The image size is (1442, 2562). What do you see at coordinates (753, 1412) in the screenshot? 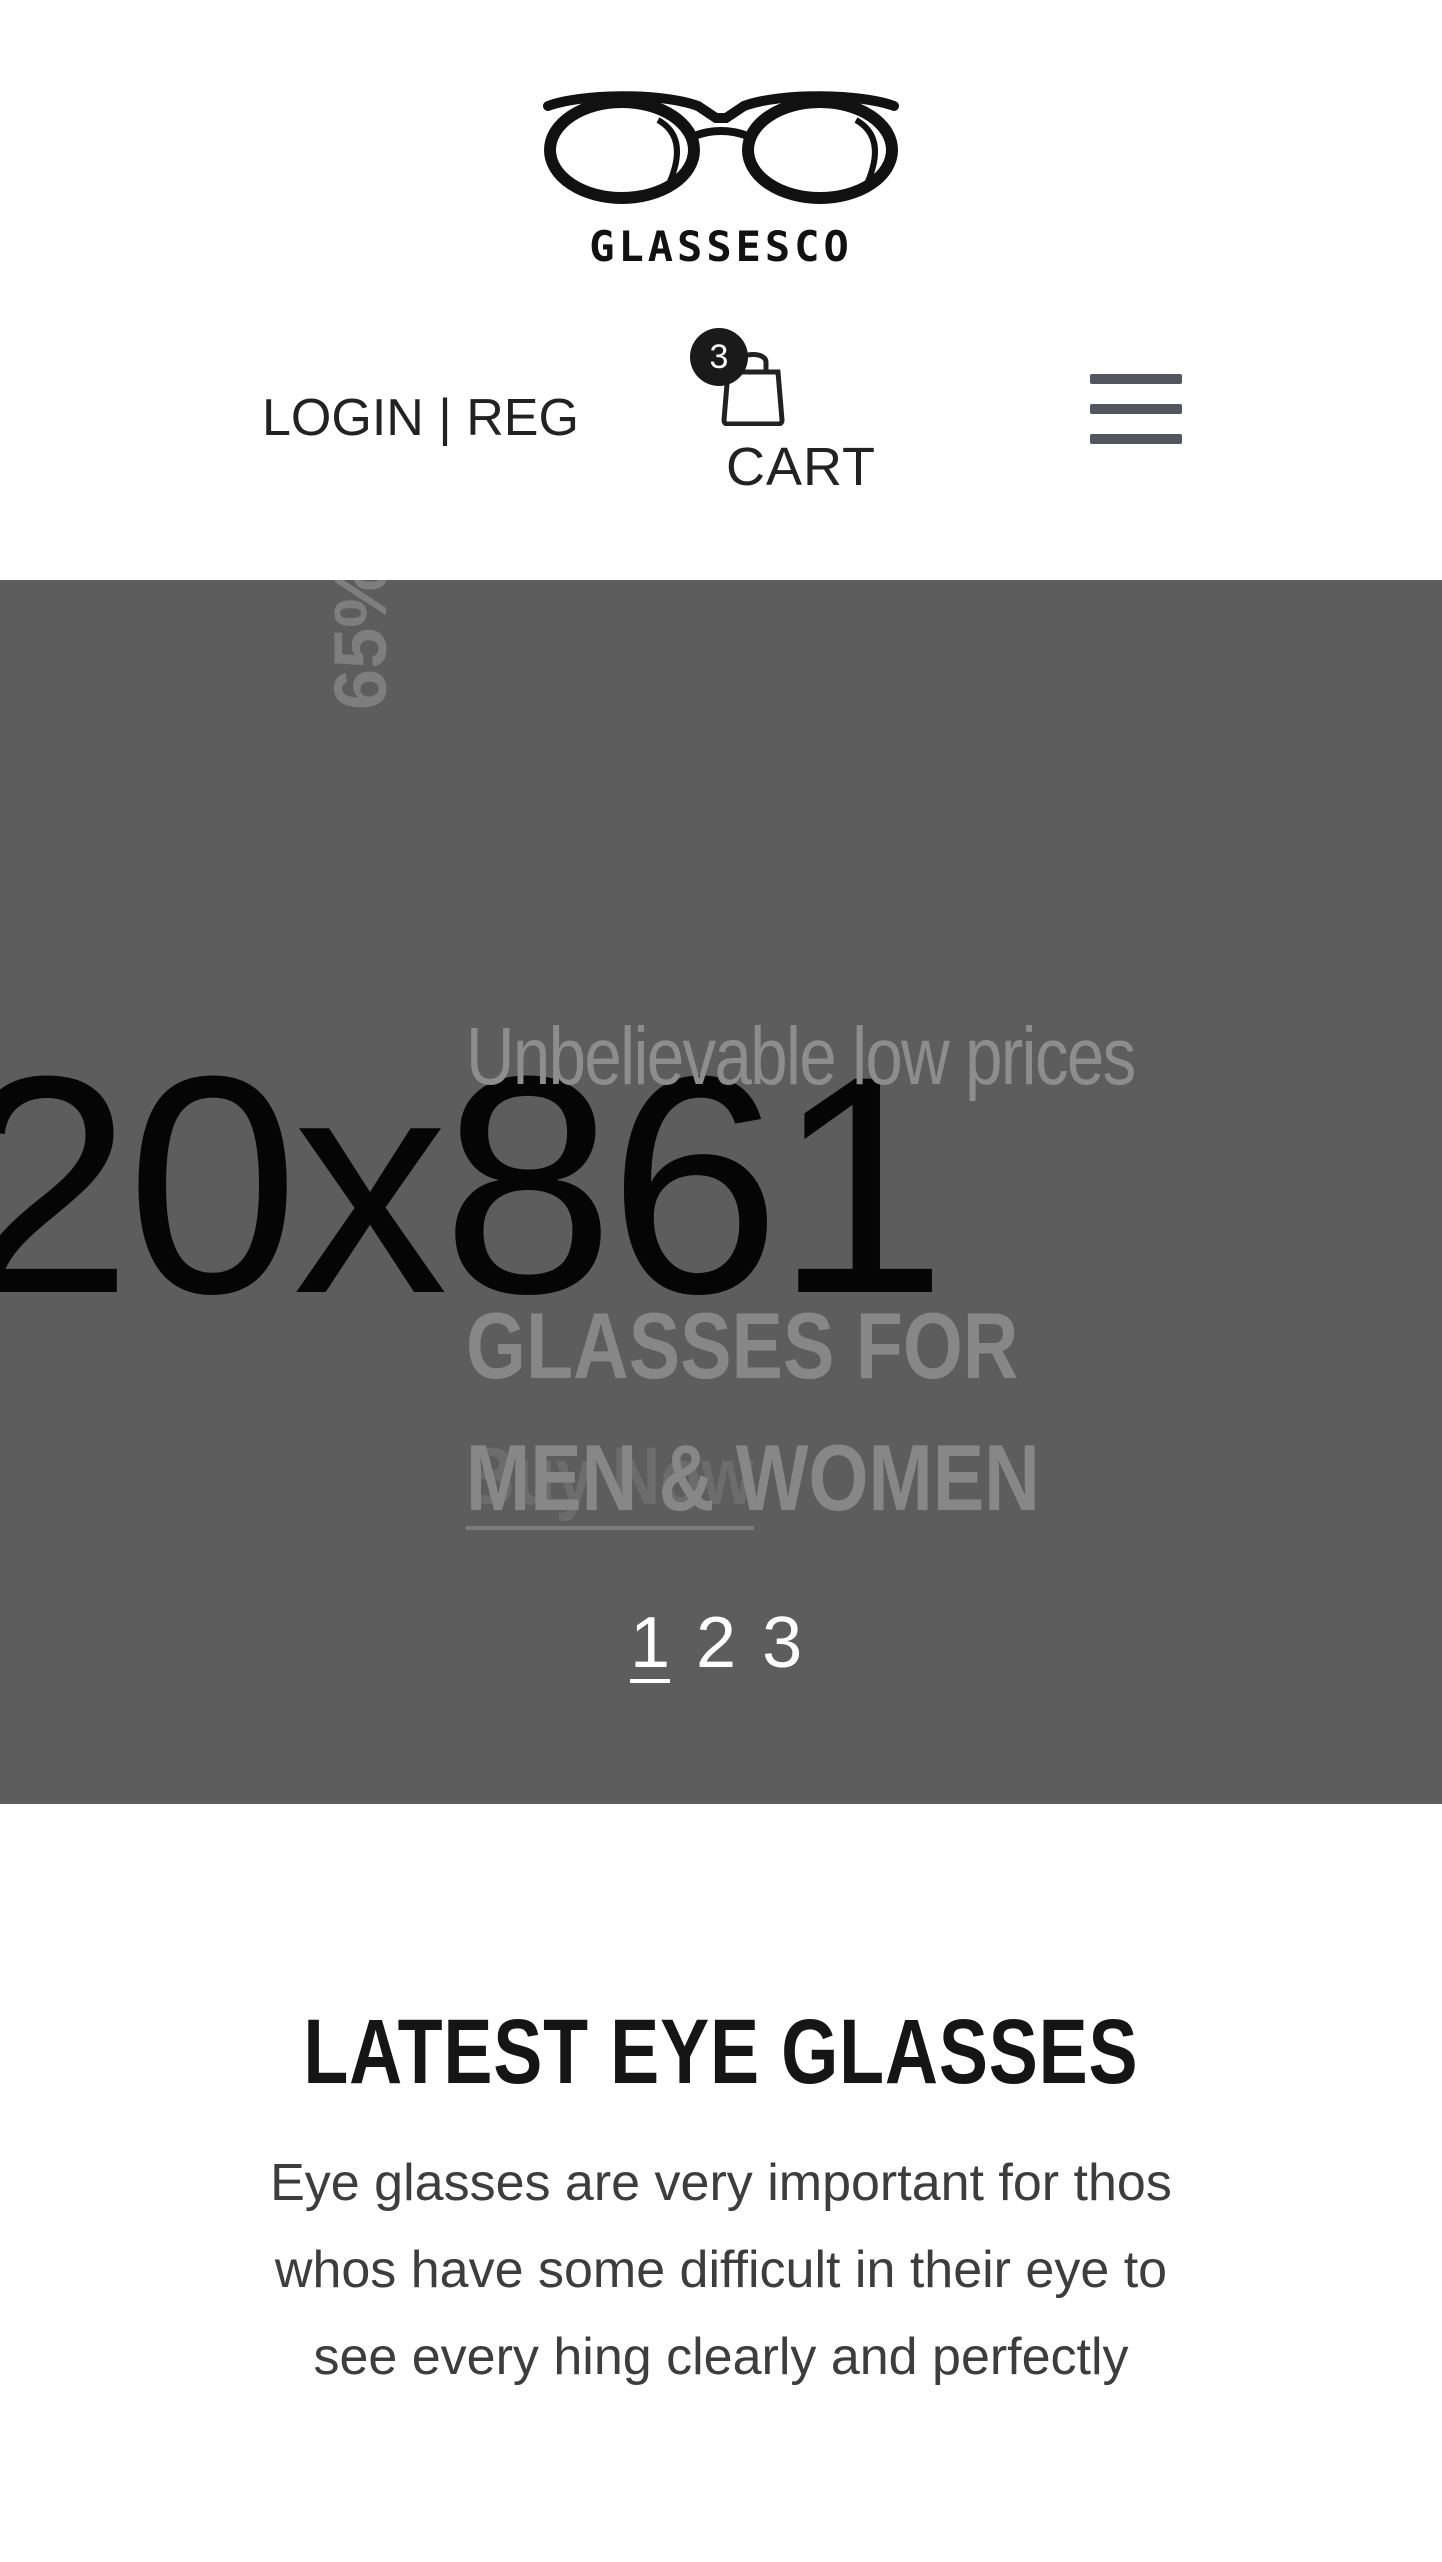
I see `hero-title: GLASSES FOR MEN & WOMEN` at bounding box center [753, 1412].